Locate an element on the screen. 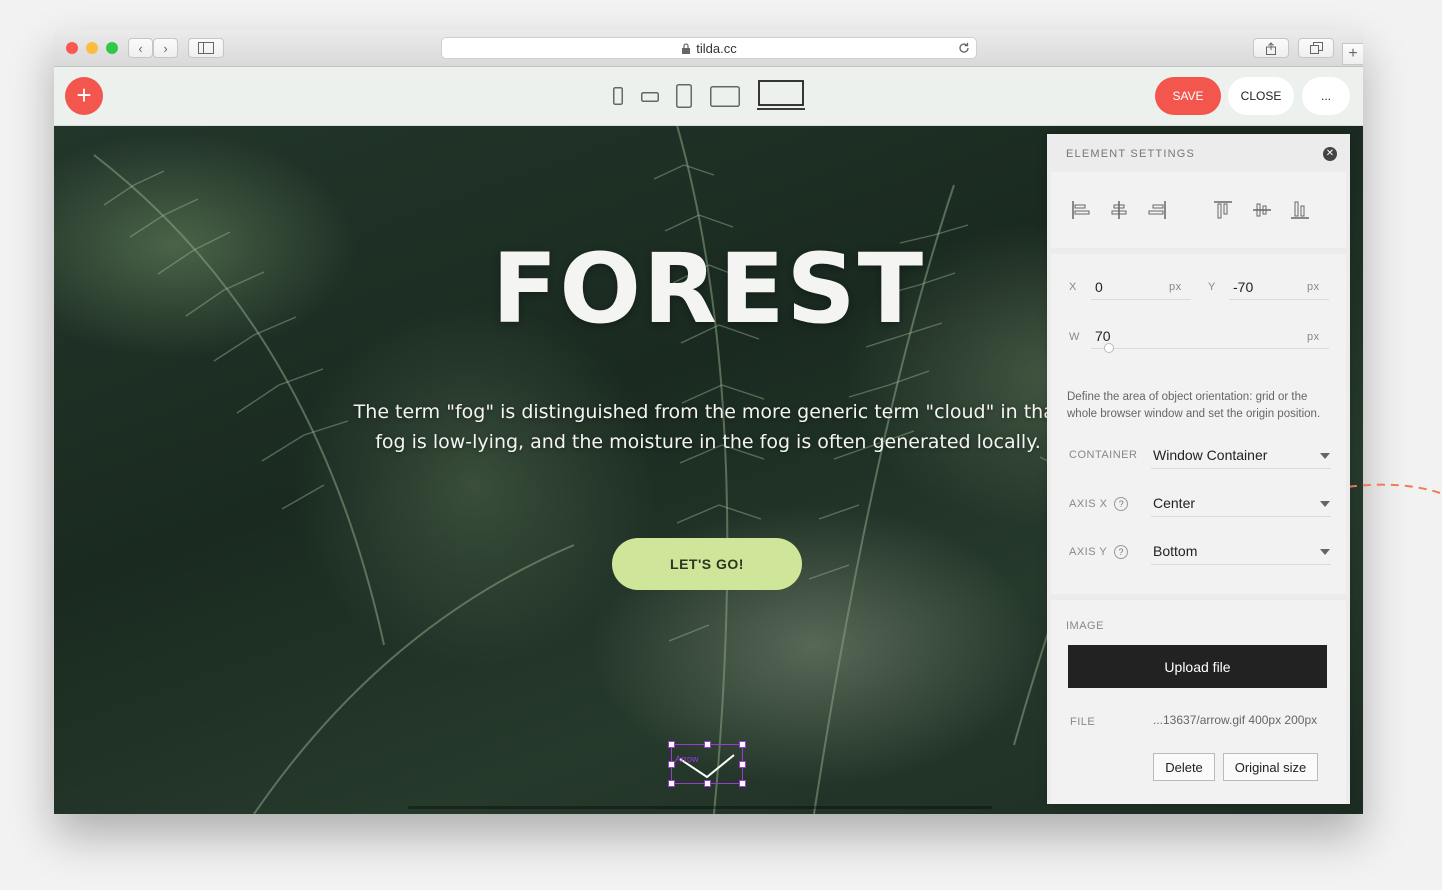 This screenshot has width=1442, height=890. w-input: 70 is located at coordinates (1103, 336).